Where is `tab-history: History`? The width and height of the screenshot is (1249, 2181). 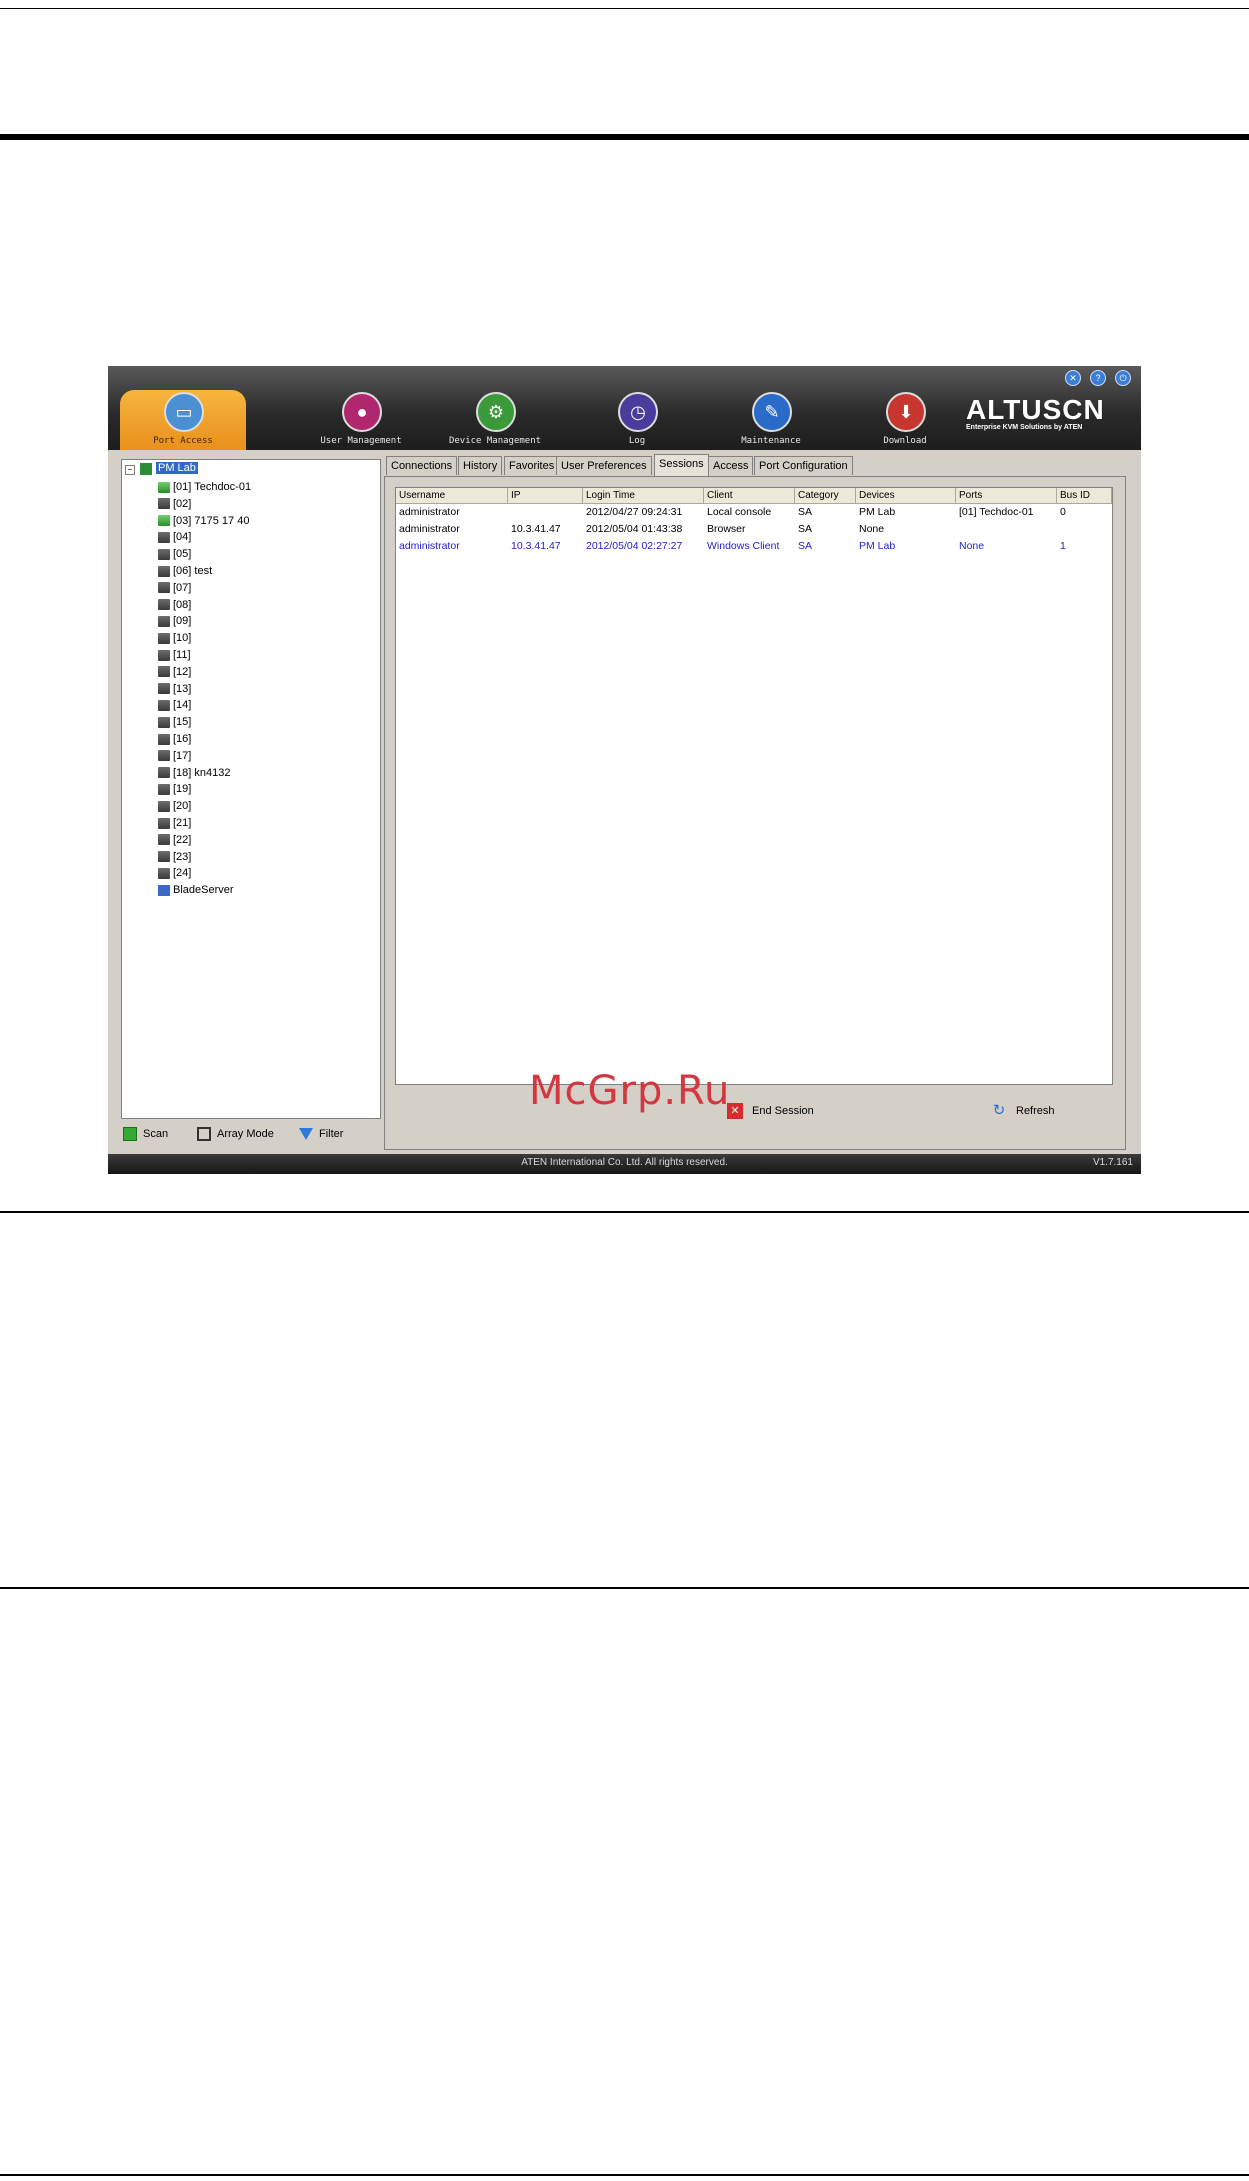
tab-history: History is located at coordinates (480, 465).